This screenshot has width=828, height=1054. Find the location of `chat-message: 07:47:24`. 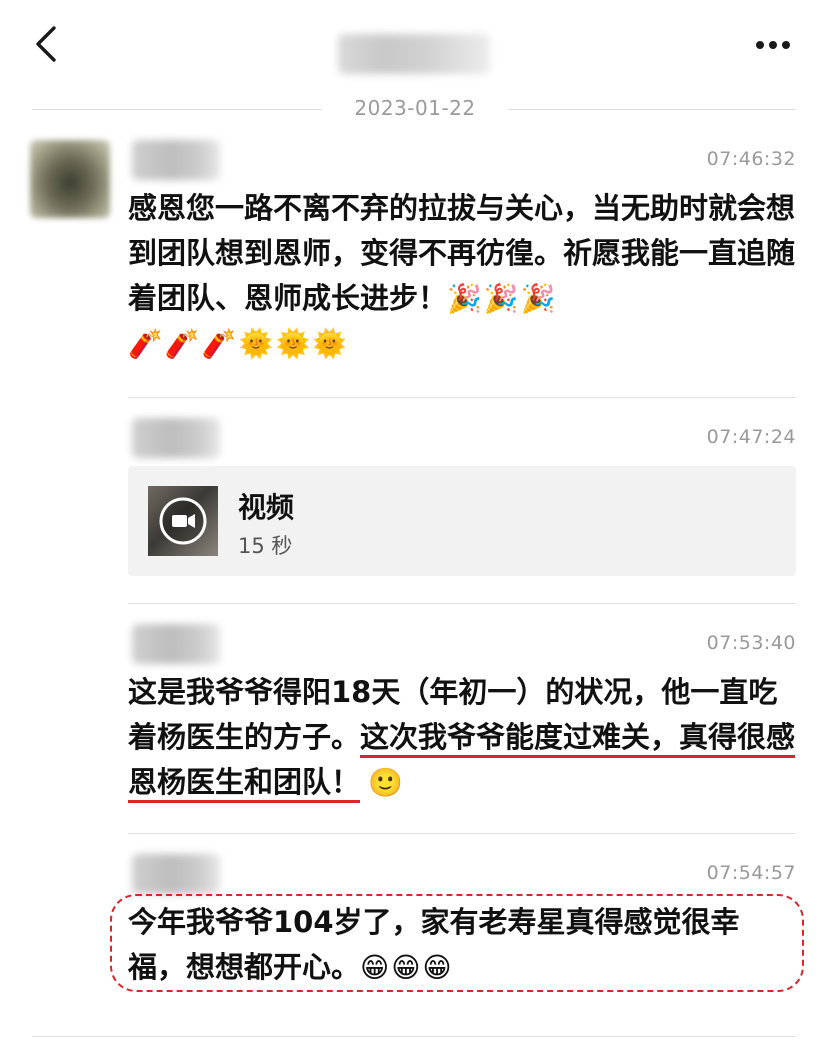

chat-message: 07:47:24 is located at coordinates (462, 438).